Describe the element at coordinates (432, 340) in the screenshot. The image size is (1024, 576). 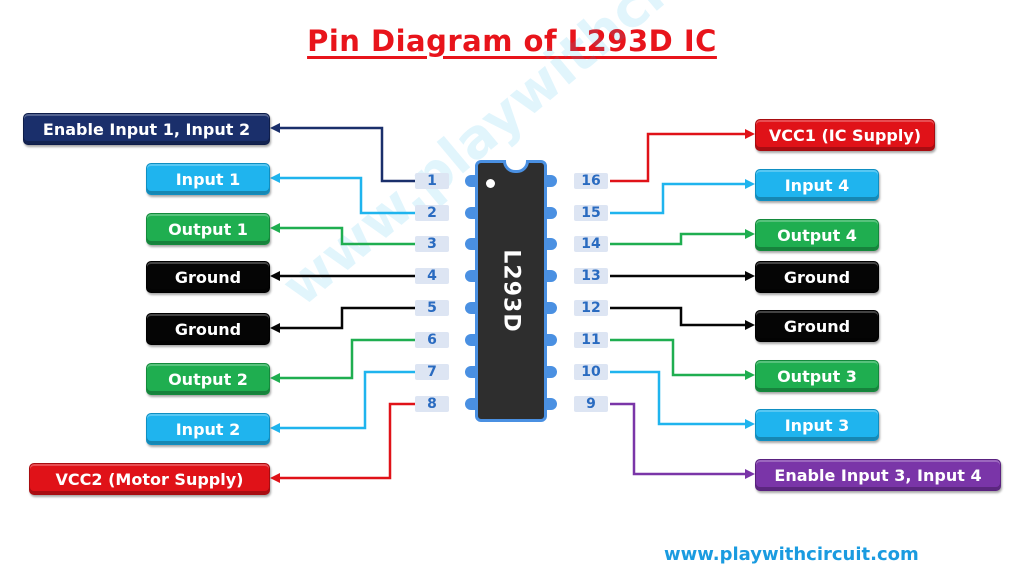
I see `pin-number-6: 6` at that location.